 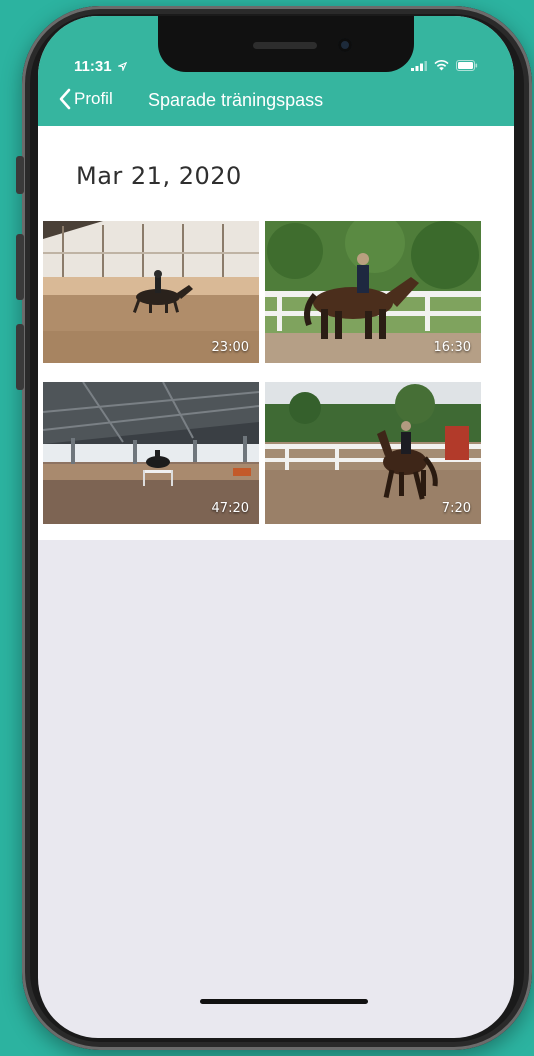 I want to click on wifi-icon, so click(x=441, y=65).